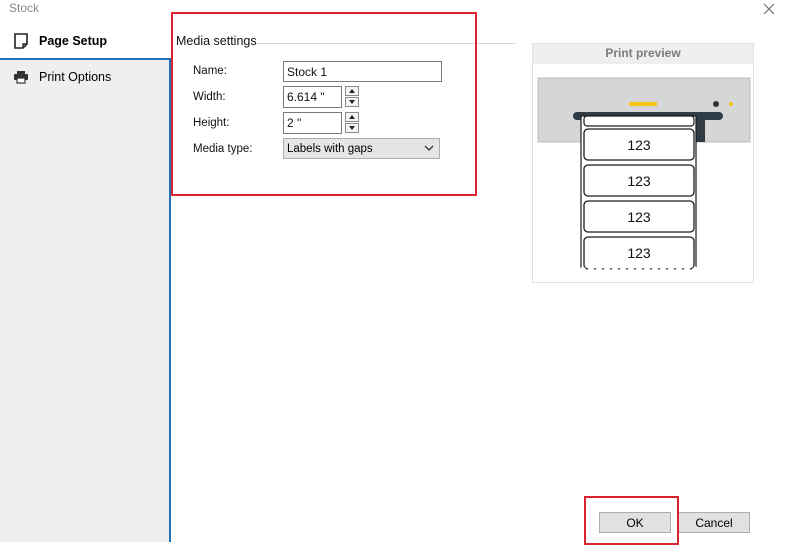  Describe the element at coordinates (362, 71) in the screenshot. I see `name-input` at that location.